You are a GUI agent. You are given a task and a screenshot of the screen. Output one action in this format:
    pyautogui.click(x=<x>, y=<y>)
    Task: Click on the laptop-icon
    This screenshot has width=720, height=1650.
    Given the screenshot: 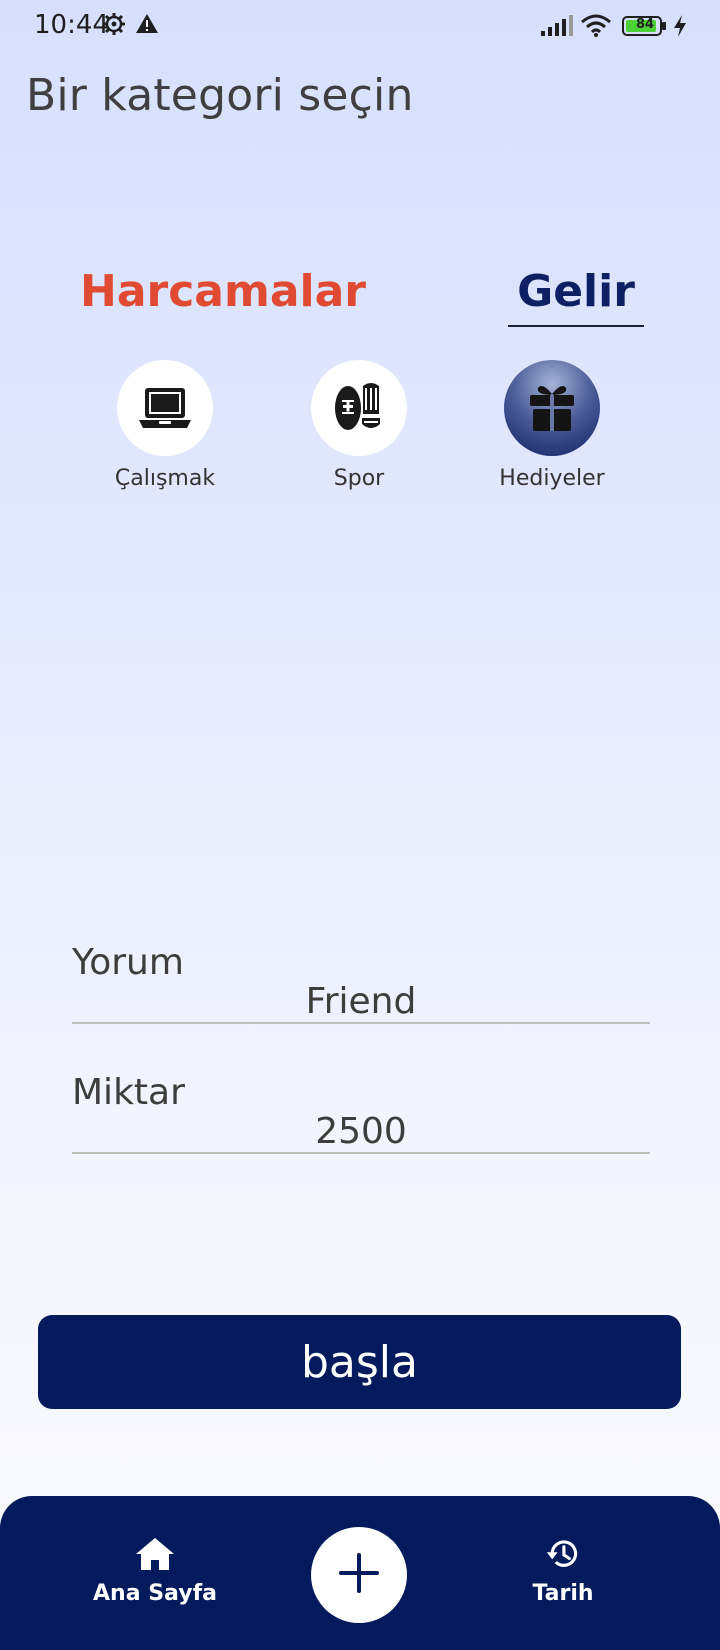 What is the action you would take?
    pyautogui.click(x=165, y=408)
    